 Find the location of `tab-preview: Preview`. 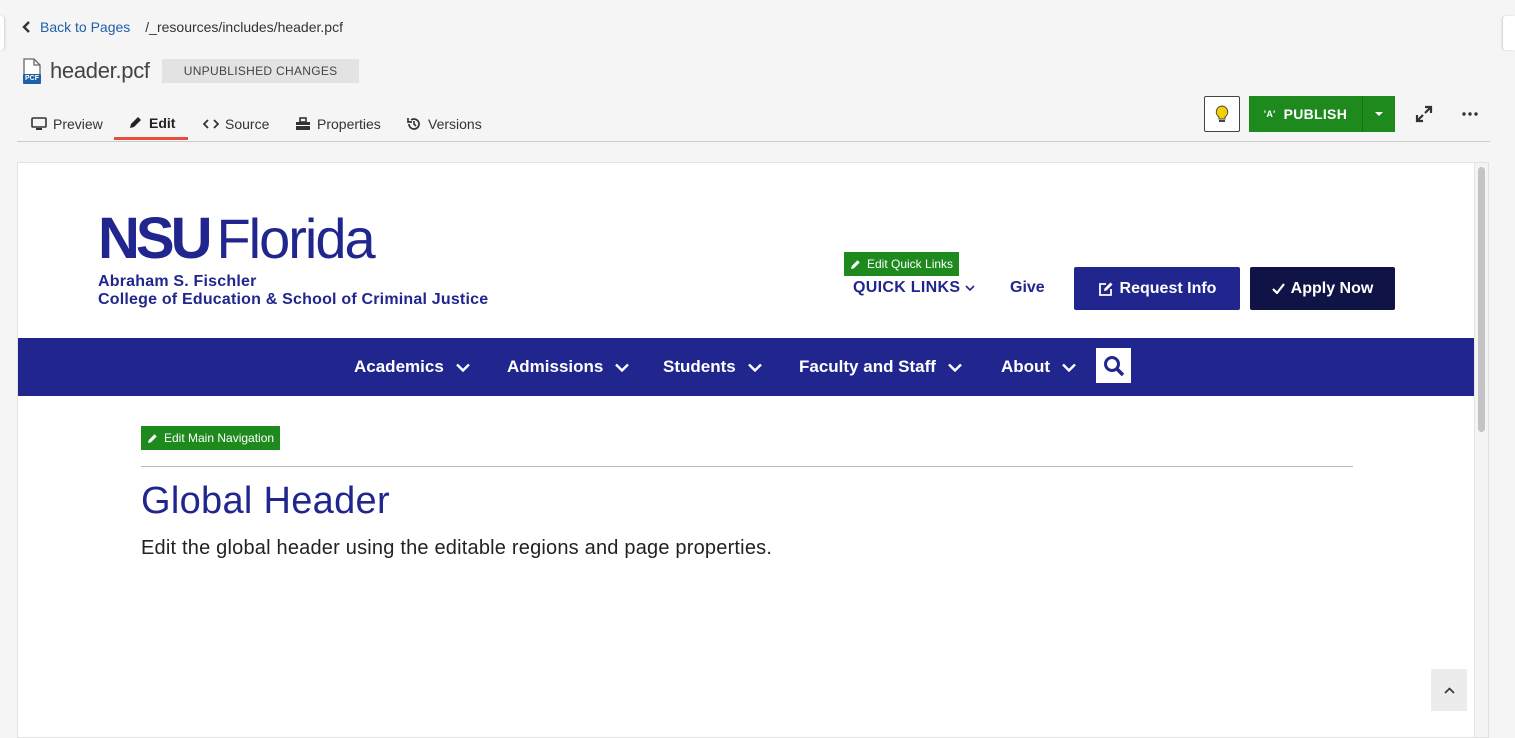

tab-preview: Preview is located at coordinates (67, 124).